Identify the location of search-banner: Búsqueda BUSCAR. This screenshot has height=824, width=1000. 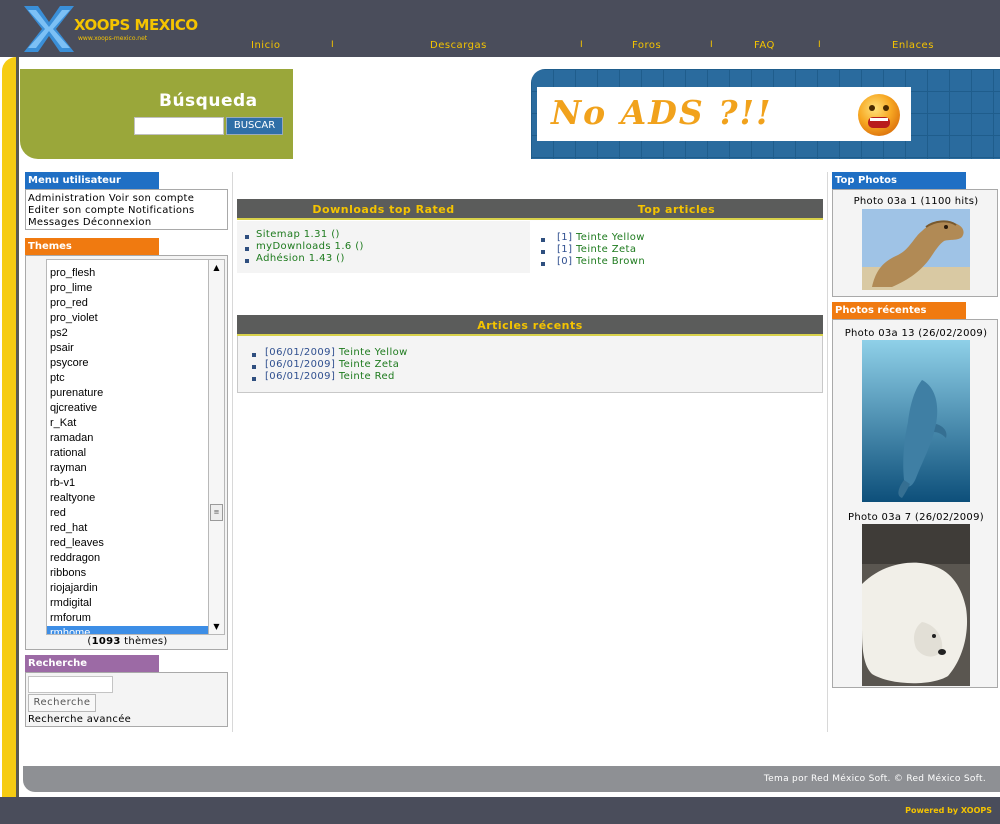
(156, 114).